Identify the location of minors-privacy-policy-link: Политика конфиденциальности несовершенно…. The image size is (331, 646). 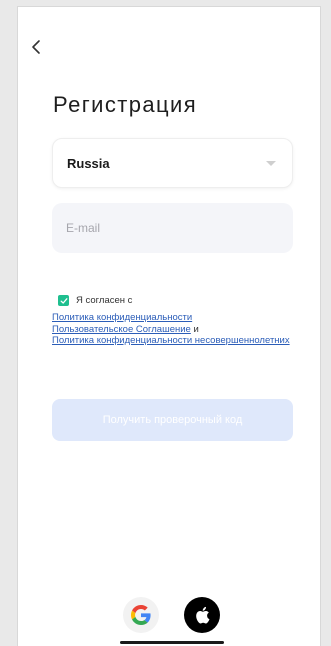
(171, 340).